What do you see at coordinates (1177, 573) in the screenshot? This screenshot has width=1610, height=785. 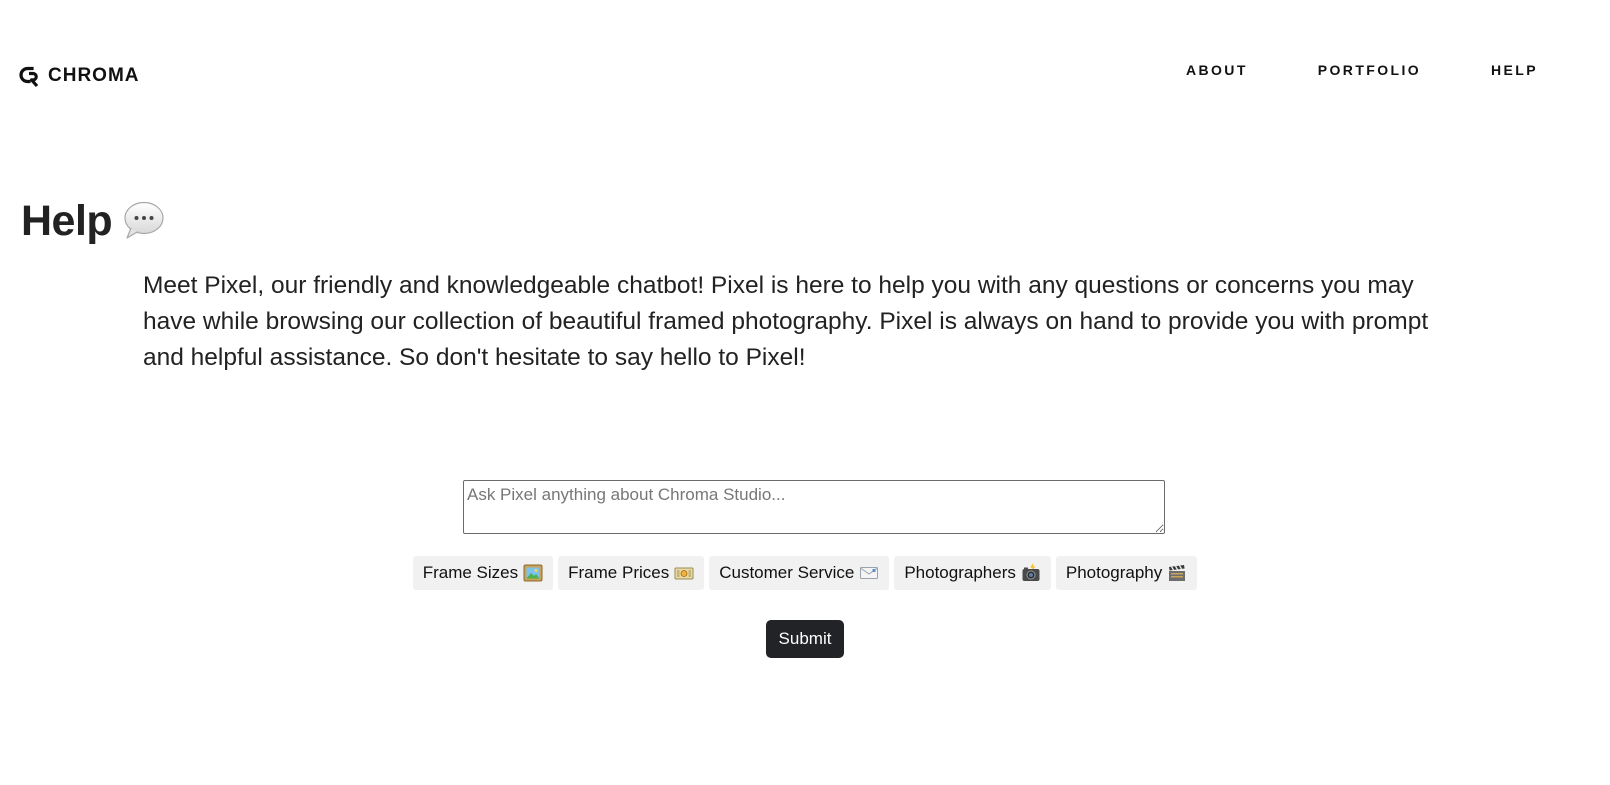 I see `film-clapper-icon` at bounding box center [1177, 573].